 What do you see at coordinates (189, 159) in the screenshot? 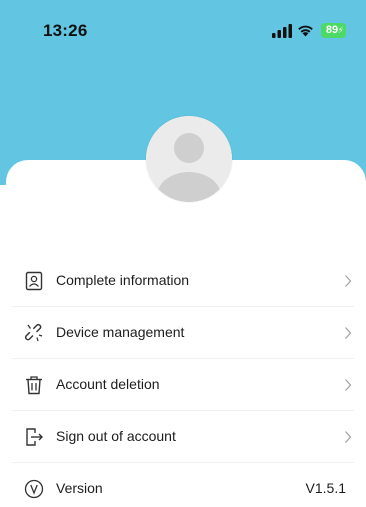
I see `user-avatar-icon` at bounding box center [189, 159].